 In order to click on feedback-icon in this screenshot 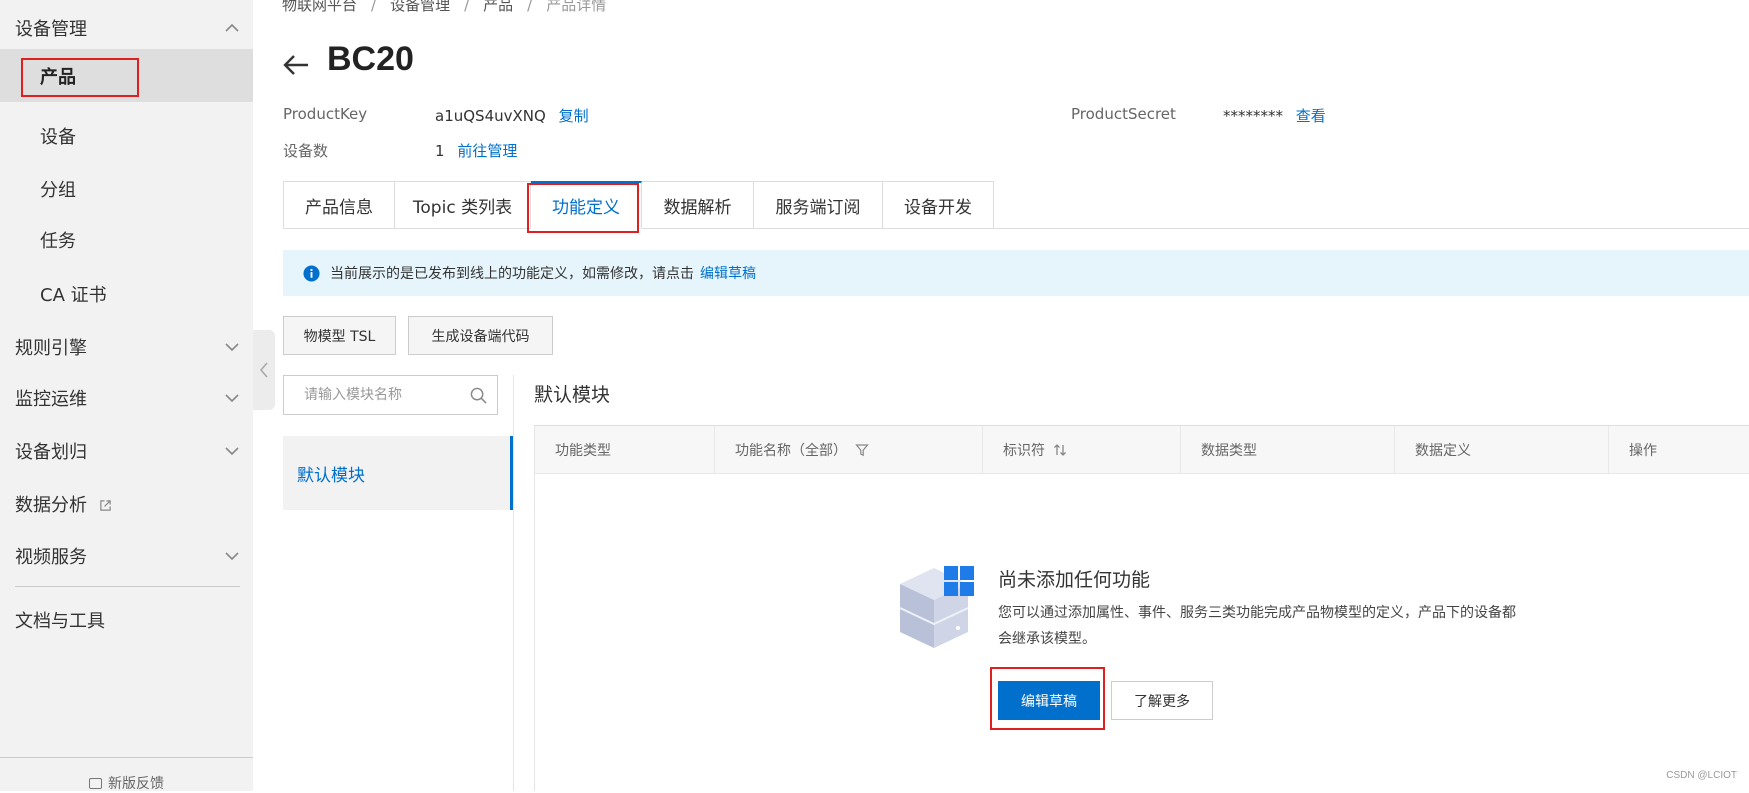, I will do `click(95, 783)`.